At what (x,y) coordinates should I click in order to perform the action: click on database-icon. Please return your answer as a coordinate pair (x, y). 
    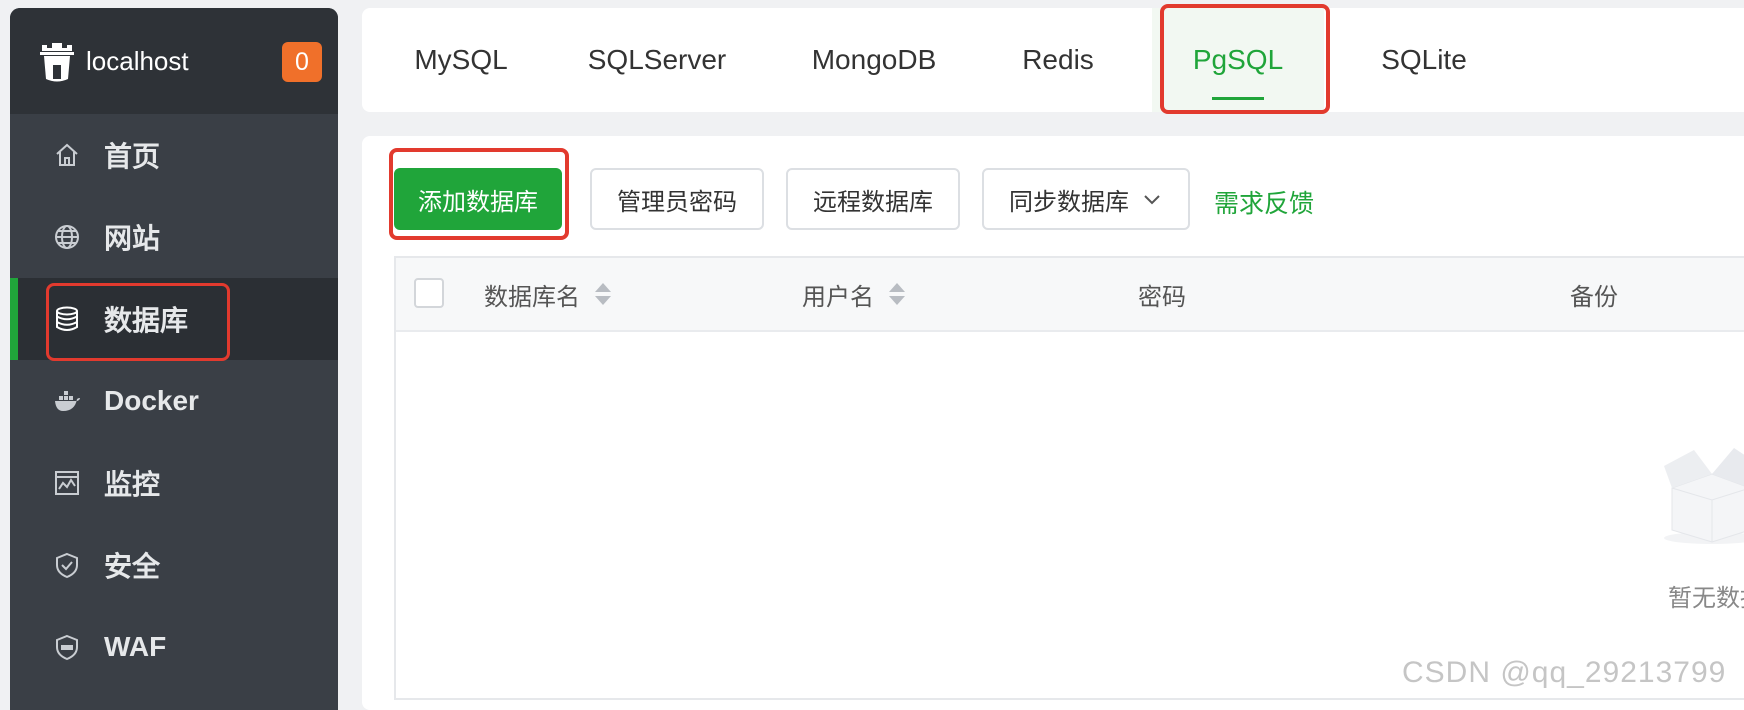
    Looking at the image, I should click on (67, 319).